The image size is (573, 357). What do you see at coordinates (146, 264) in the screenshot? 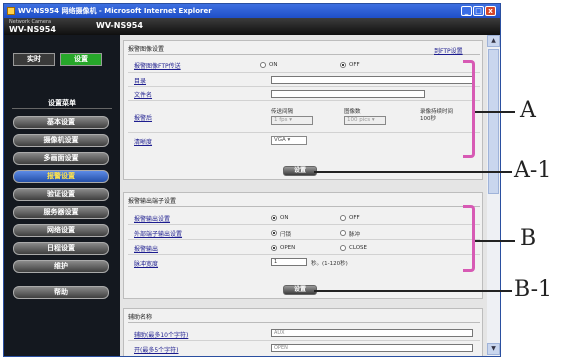
I see `pulse-label: 脉冲宽度` at bounding box center [146, 264].